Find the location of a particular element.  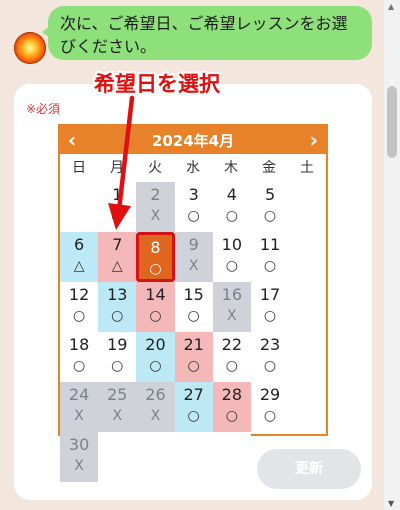

calendar-day-cell: 20 ○ is located at coordinates (155, 357).